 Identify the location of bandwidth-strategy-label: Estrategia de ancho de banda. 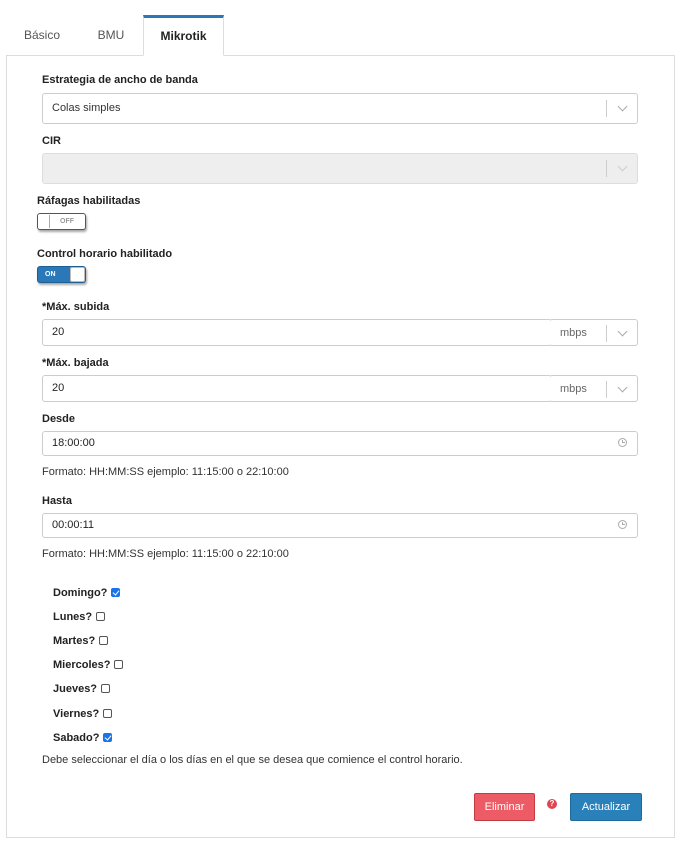
(120, 80).